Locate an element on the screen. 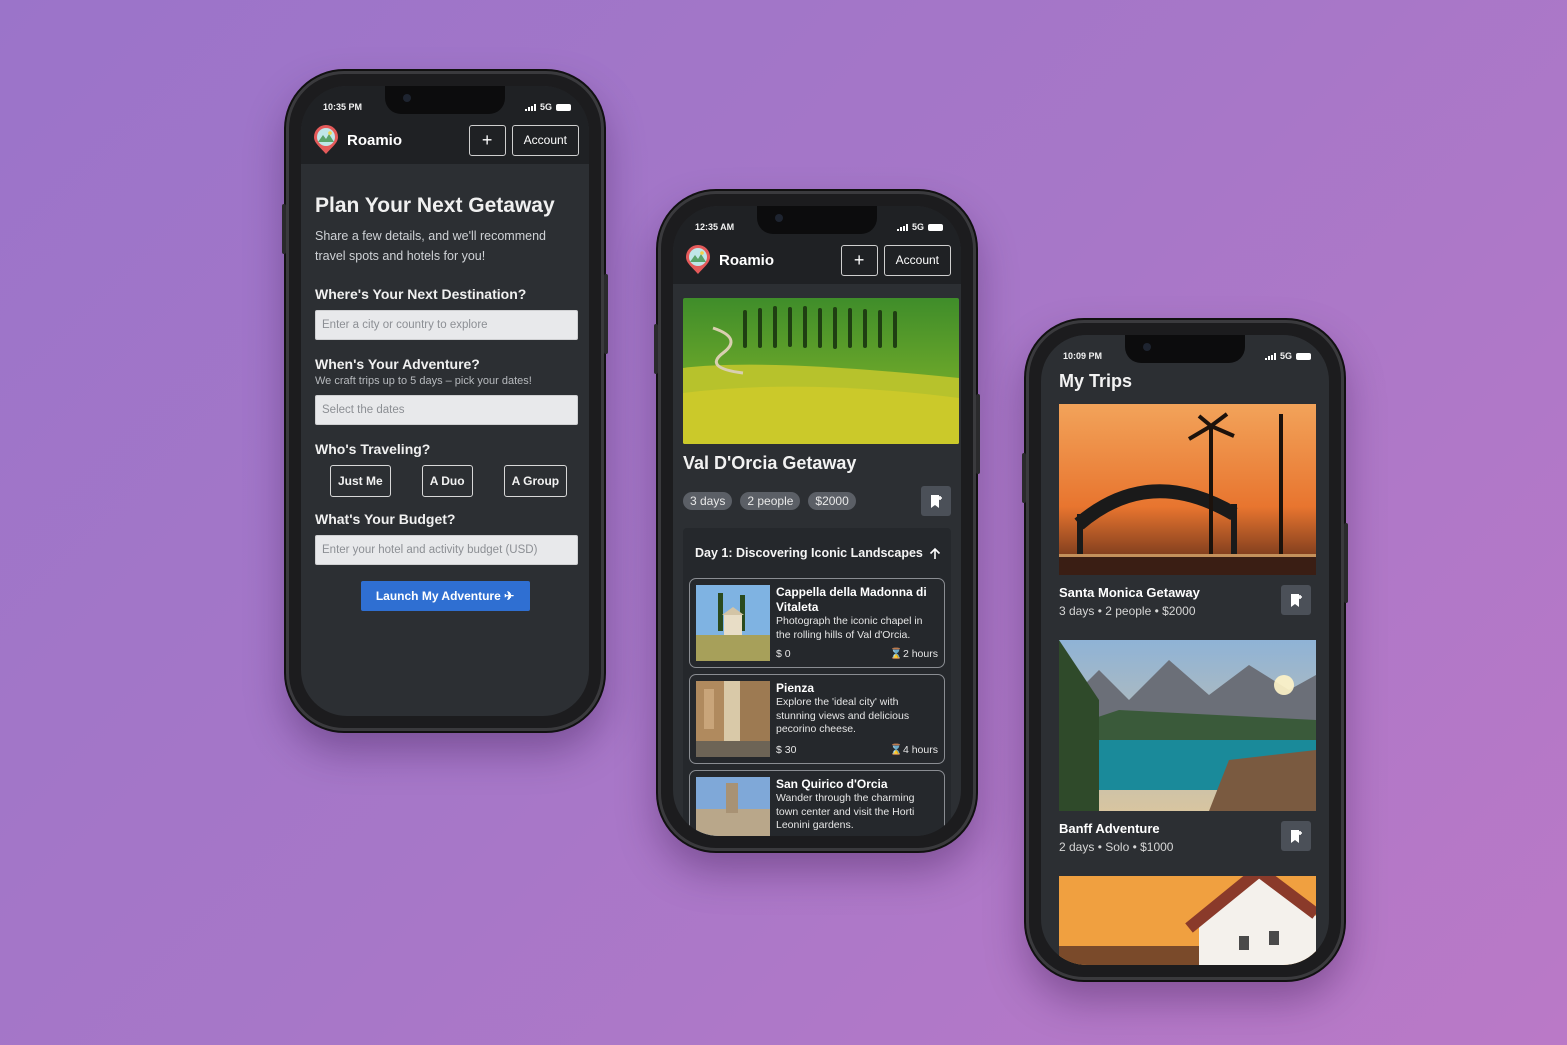  status-time: 10:09 PM is located at coordinates (1083, 356).